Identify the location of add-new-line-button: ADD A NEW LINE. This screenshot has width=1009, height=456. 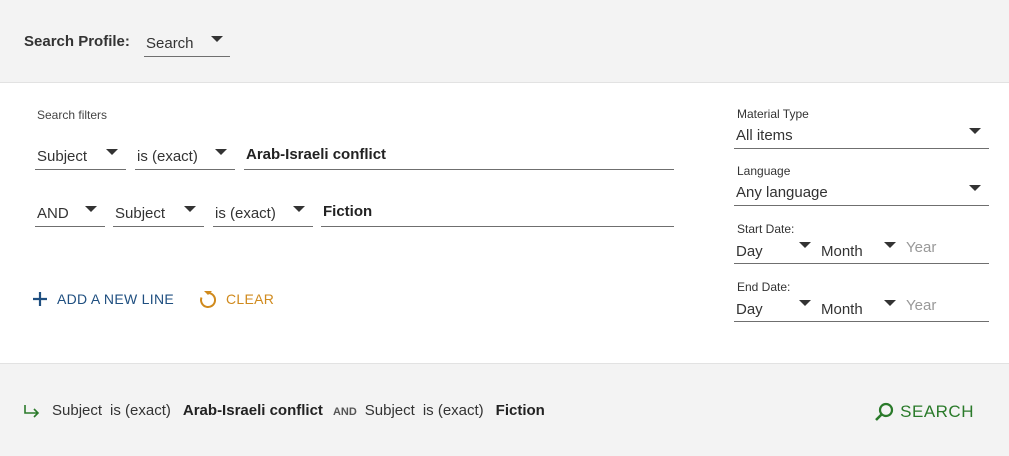
(102, 299).